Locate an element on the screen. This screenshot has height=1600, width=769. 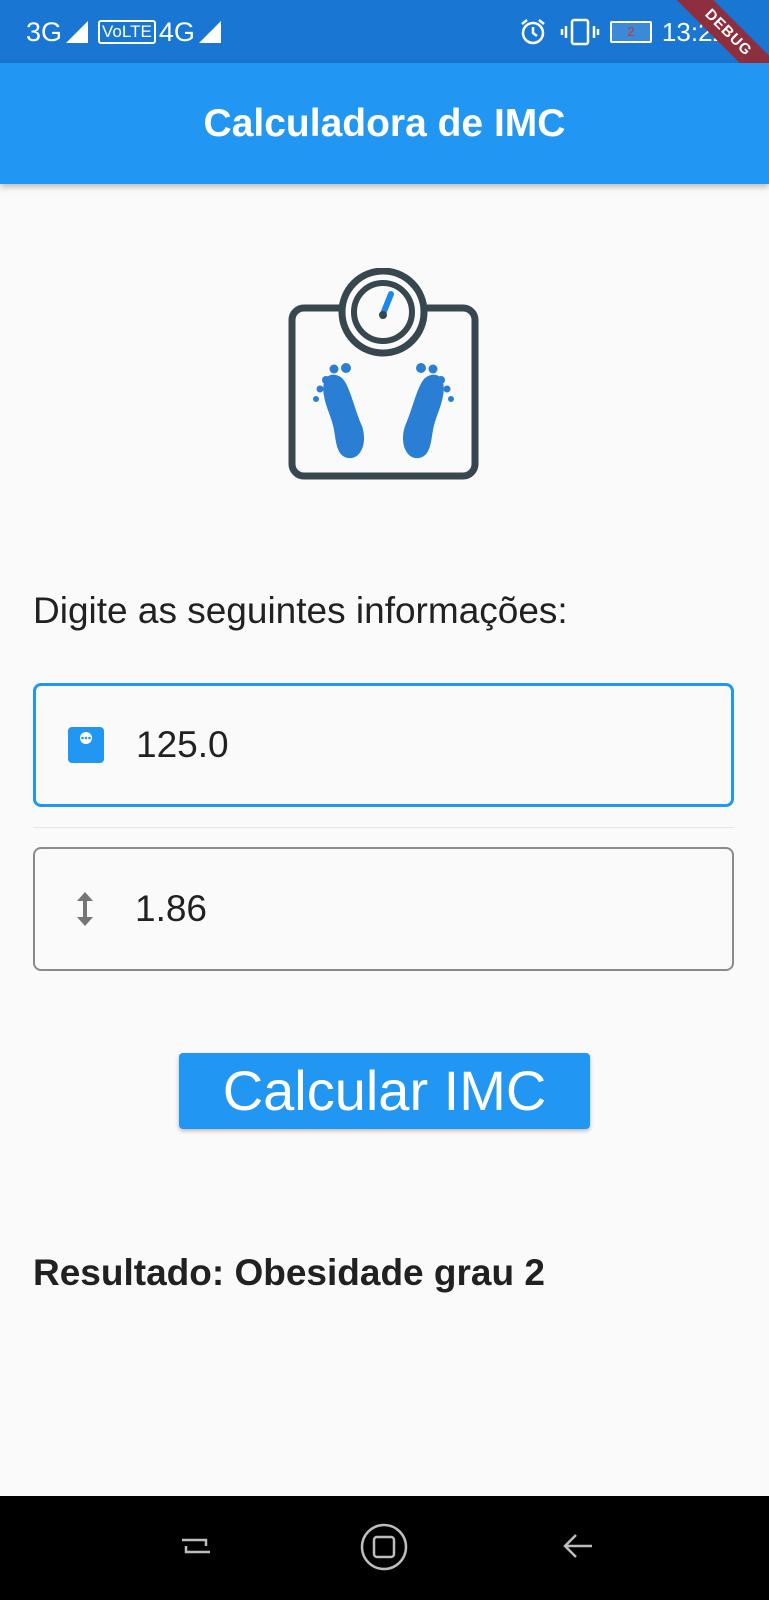
status-bar: 3G VoLTE 4G 2 13:22 DEBUG is located at coordinates (384, 31).